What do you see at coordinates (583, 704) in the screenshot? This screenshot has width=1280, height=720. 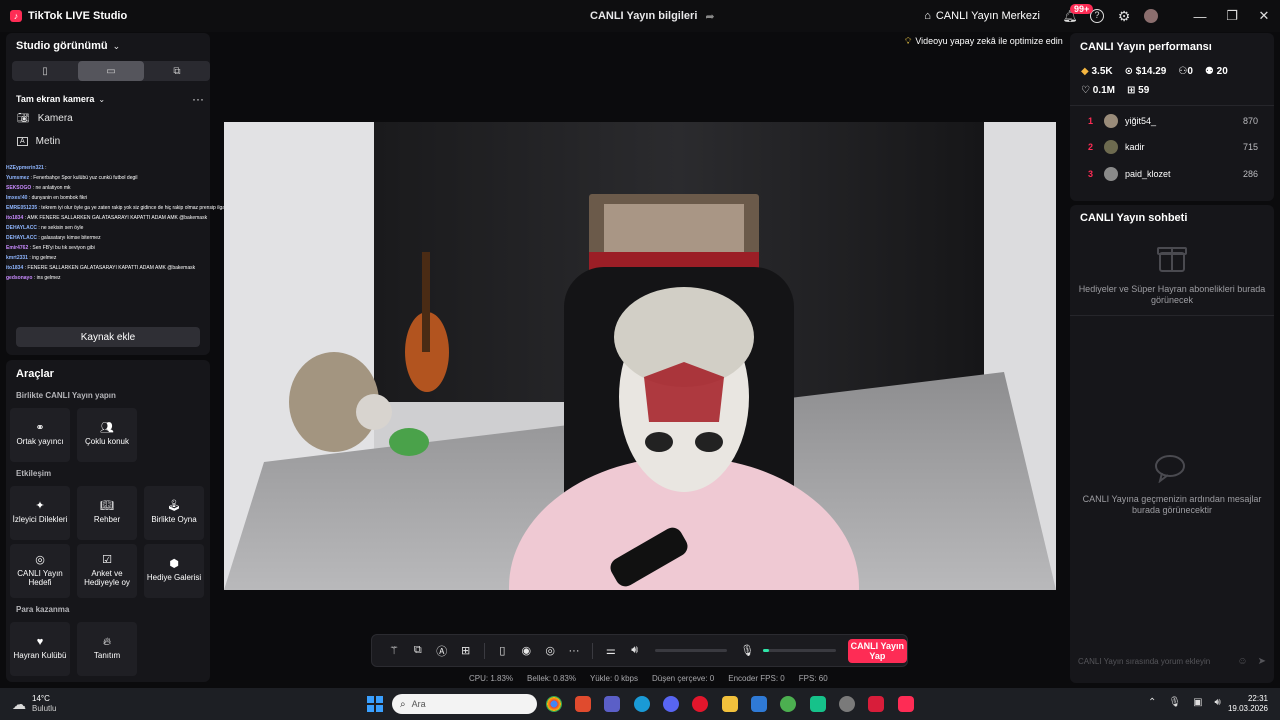 I see `office-icon` at bounding box center [583, 704].